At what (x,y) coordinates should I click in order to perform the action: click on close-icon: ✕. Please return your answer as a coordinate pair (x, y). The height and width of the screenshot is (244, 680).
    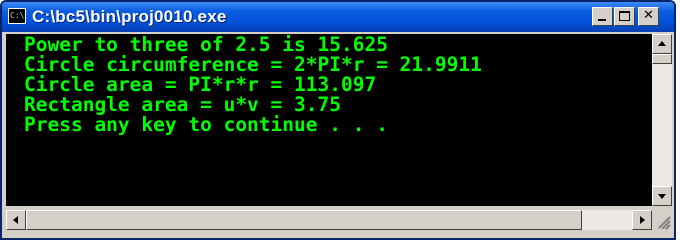
    Looking at the image, I should click on (648, 15).